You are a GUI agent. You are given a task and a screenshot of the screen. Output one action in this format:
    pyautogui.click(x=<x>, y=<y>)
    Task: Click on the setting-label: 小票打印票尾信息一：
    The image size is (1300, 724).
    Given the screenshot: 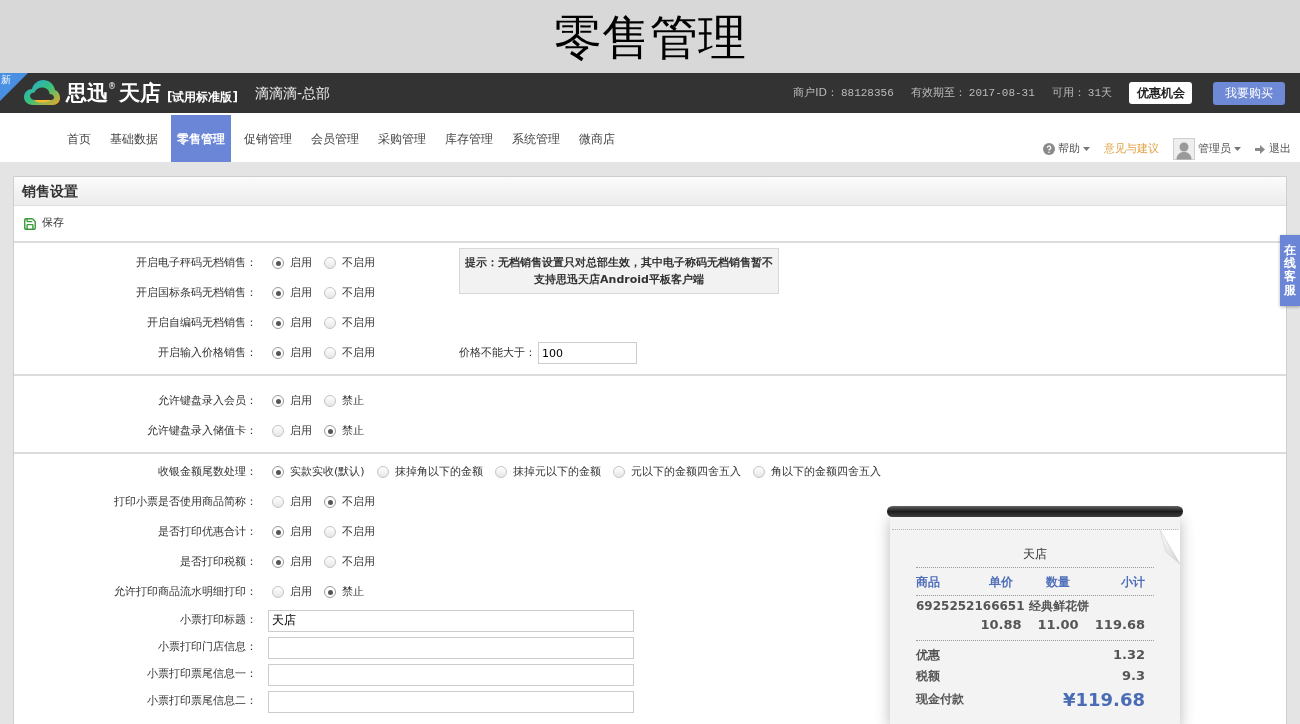 What is the action you would take?
    pyautogui.click(x=202, y=674)
    